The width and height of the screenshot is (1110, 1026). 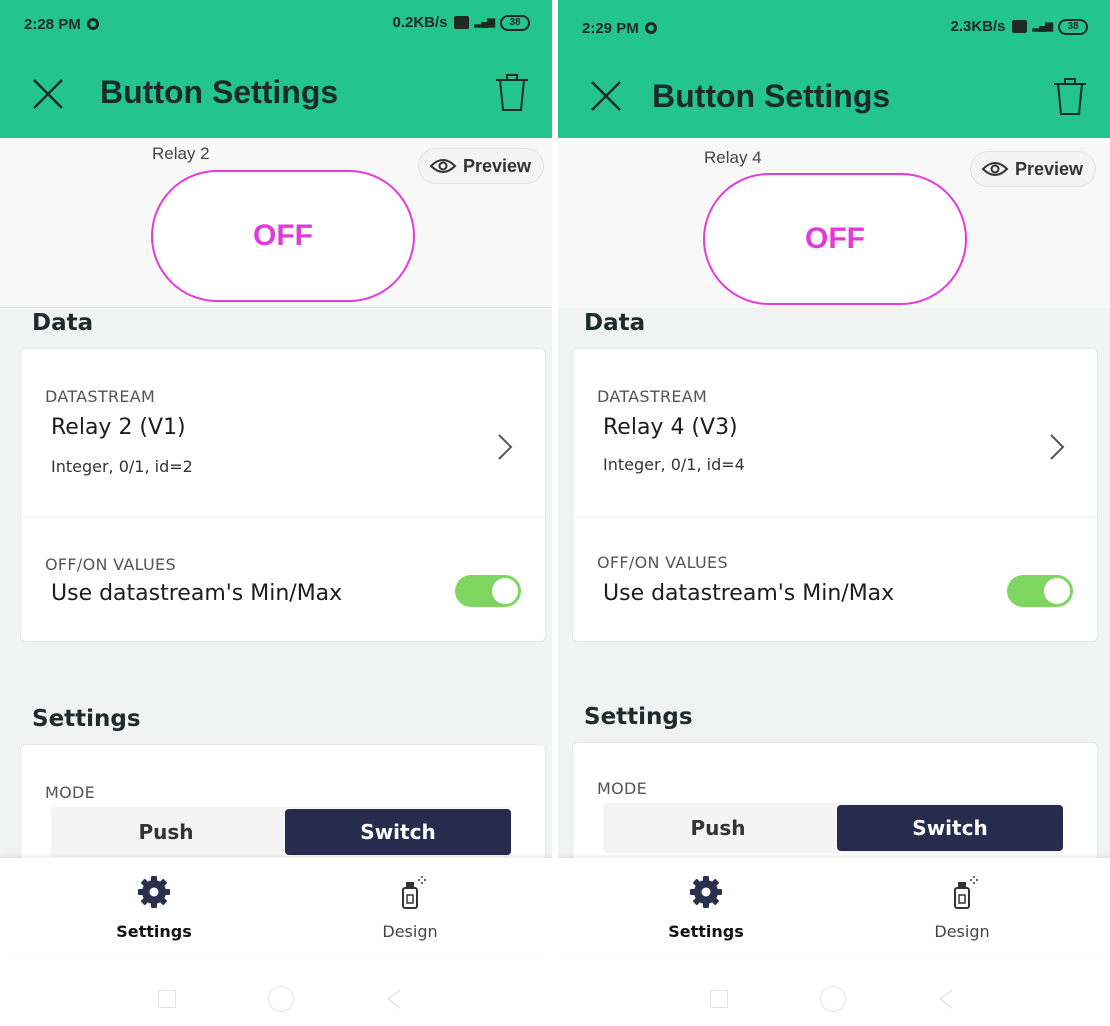 What do you see at coordinates (674, 464) in the screenshot?
I see `datastream-info: Integer, 0/1, id=4` at bounding box center [674, 464].